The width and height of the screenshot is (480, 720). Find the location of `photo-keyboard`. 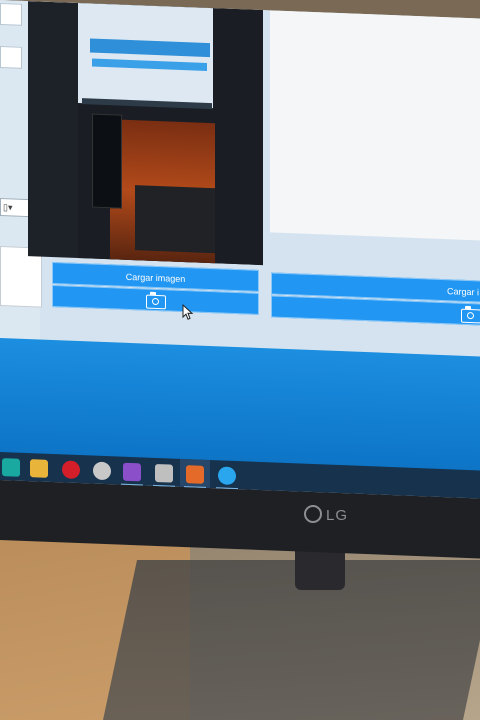

photo-keyboard is located at coordinates (175, 219).